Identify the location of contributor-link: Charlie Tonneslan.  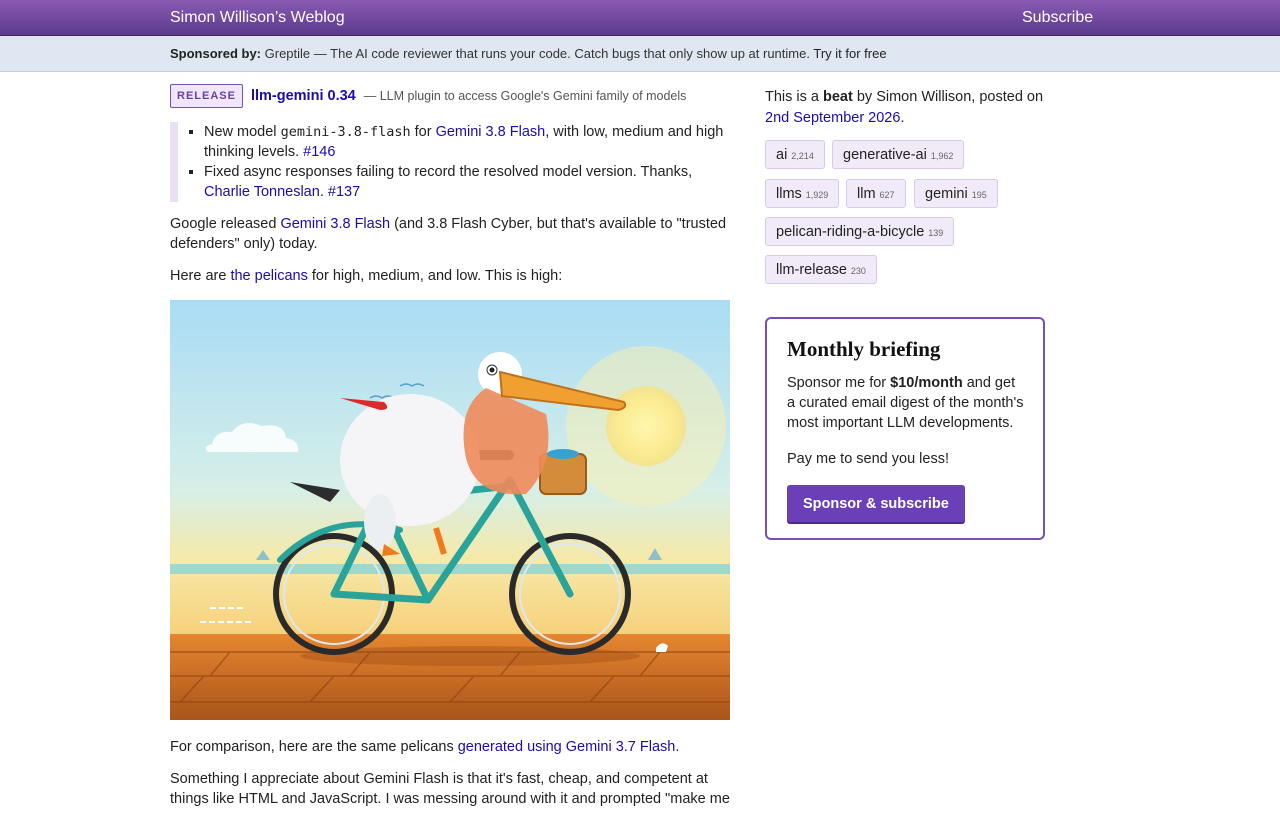
(262, 192).